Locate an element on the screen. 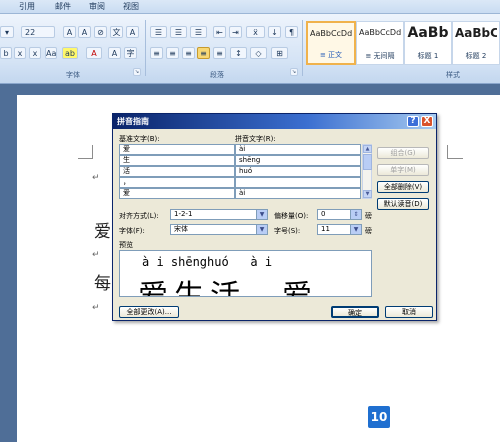 The height and width of the screenshot is (442, 500). offset-stepper: 0 ⇕ is located at coordinates (339, 214).